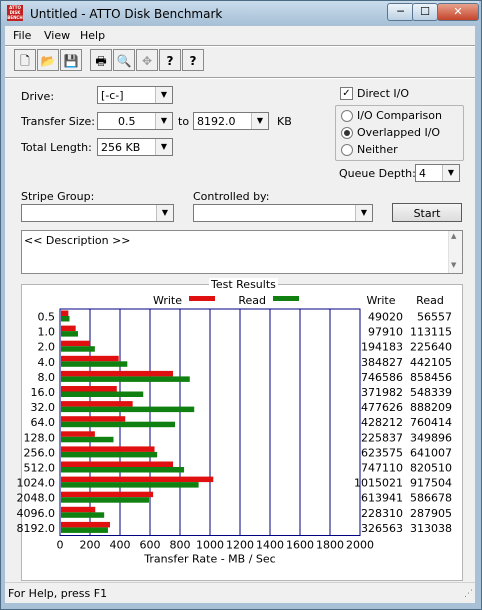 The height and width of the screenshot is (610, 482). What do you see at coordinates (40, 468) in the screenshot?
I see `y-tick-label: 512.0` at bounding box center [40, 468].